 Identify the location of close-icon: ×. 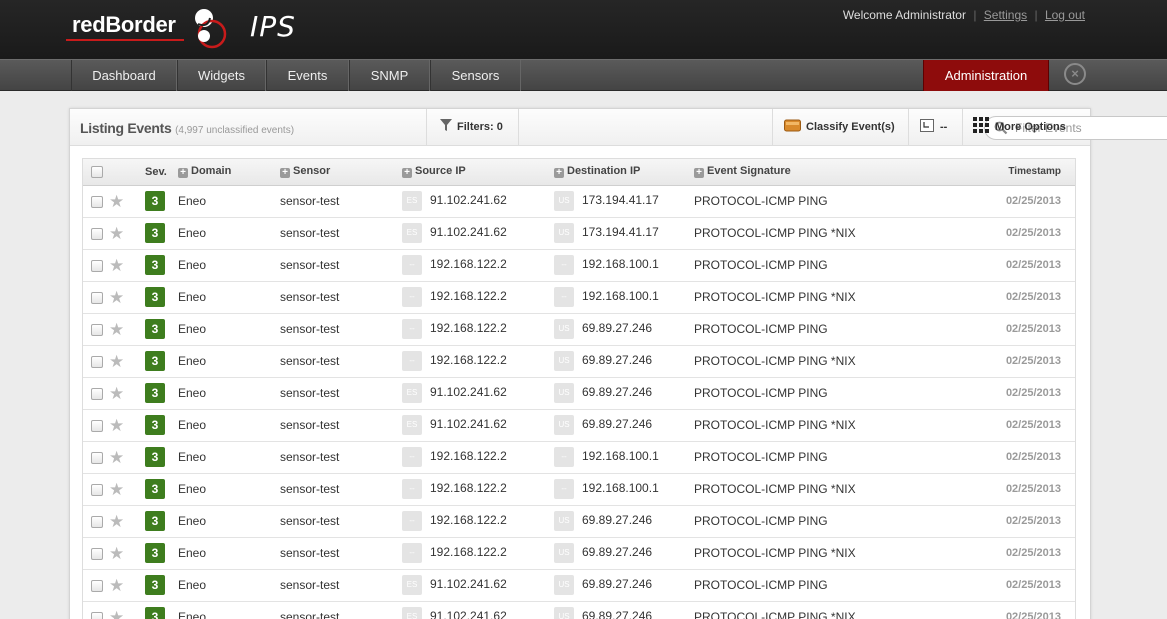
(1075, 74).